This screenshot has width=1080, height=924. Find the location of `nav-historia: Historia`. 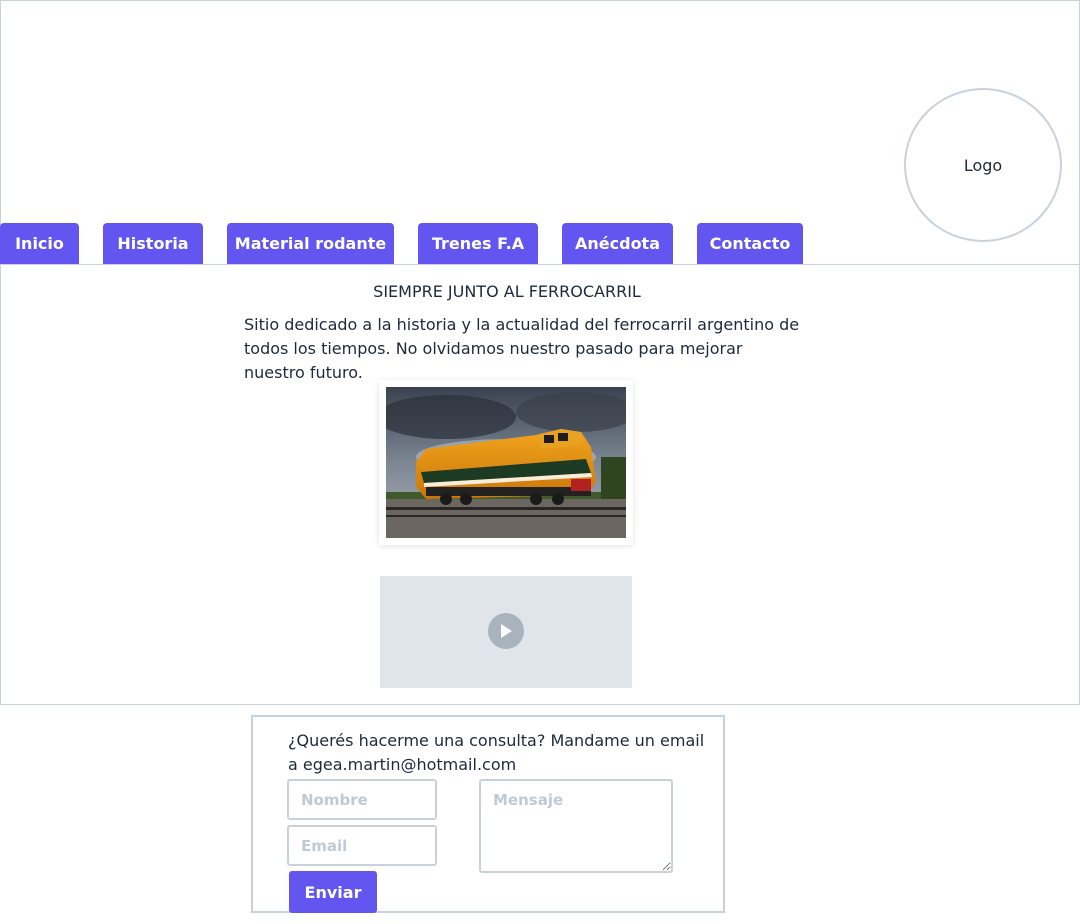

nav-historia: Historia is located at coordinates (153, 243).